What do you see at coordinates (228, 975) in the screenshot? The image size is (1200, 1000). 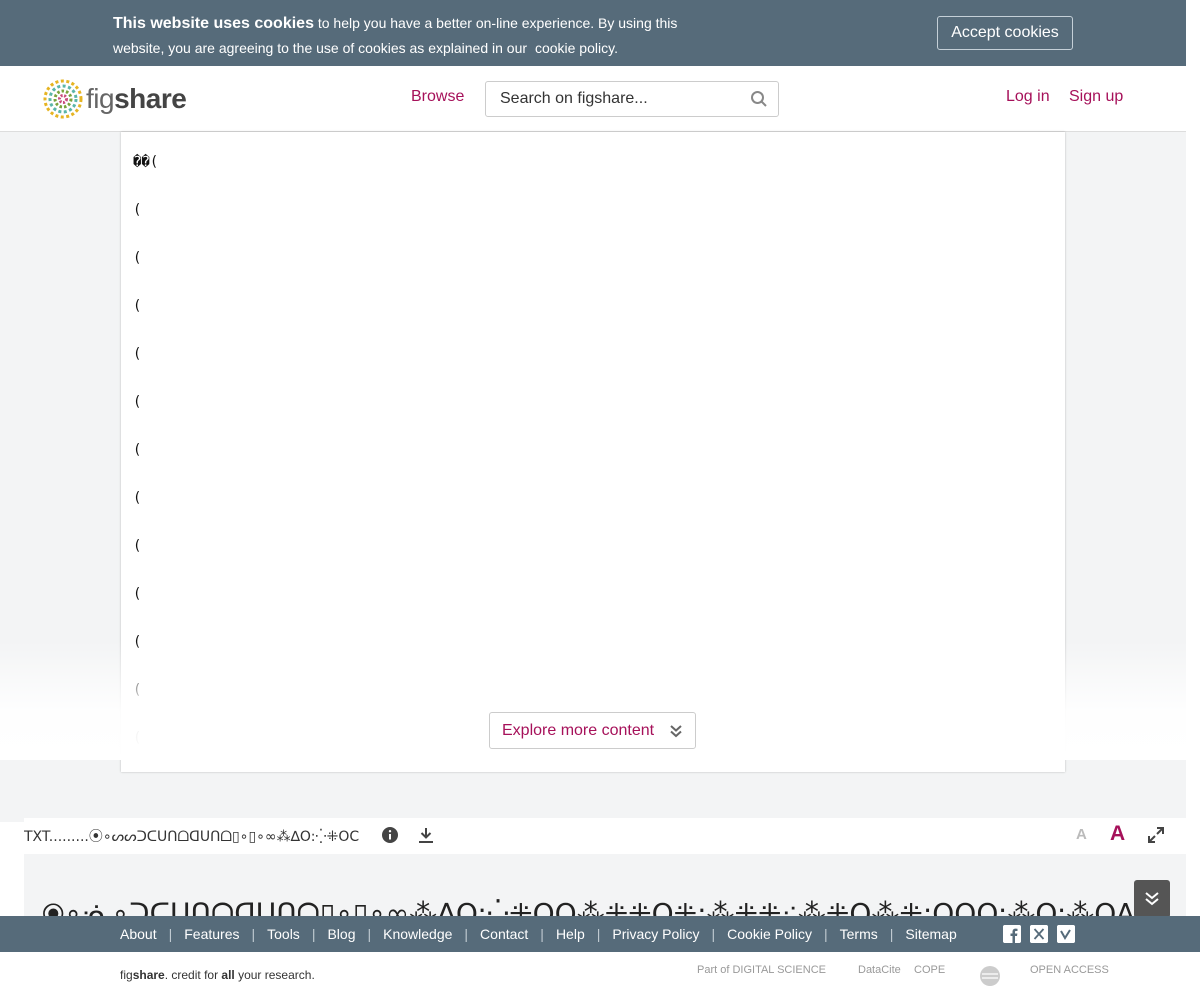 I see `tagline-all: all` at bounding box center [228, 975].